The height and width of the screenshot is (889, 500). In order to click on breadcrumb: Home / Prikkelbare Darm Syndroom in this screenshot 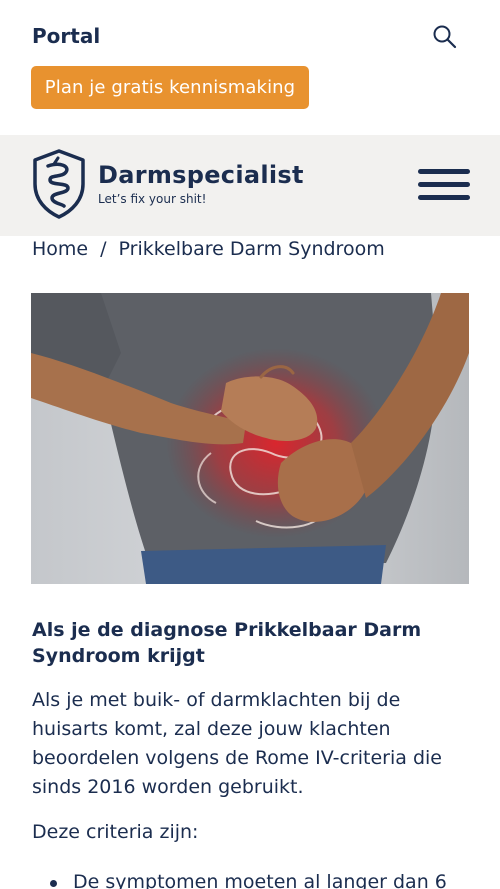, I will do `click(208, 249)`.